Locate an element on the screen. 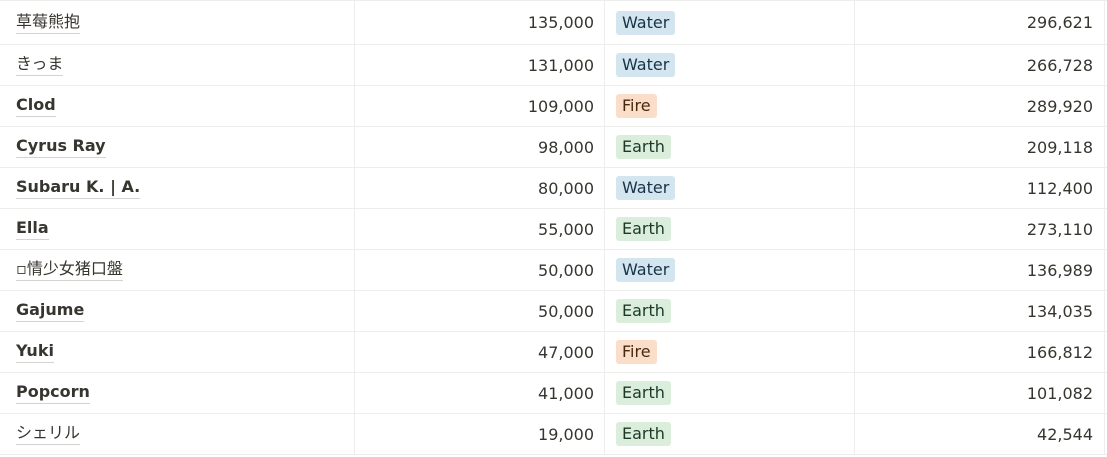 This screenshot has width=1107, height=457. name-cell: シェリル is located at coordinates (177, 434).